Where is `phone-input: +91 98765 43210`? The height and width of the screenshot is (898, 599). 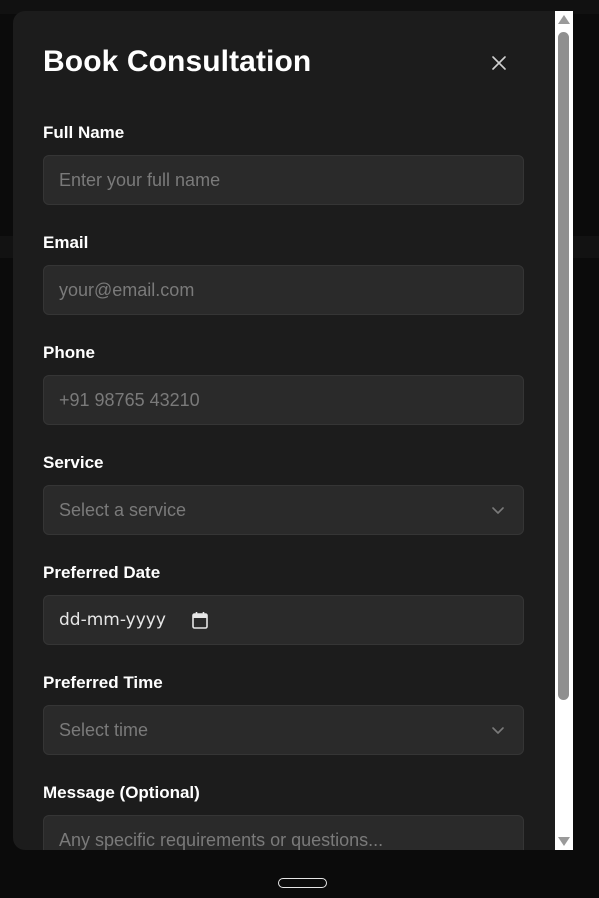
phone-input: +91 98765 43210 is located at coordinates (283, 400).